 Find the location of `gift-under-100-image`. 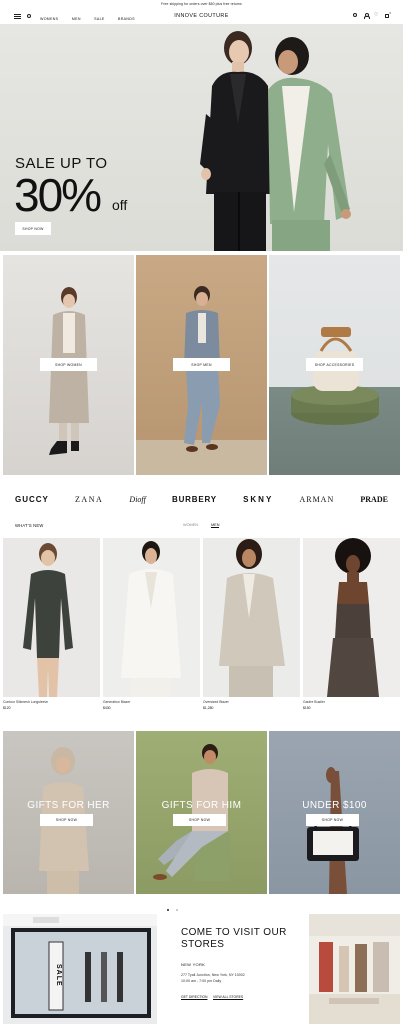

gift-under-100-image is located at coordinates (333, 830).